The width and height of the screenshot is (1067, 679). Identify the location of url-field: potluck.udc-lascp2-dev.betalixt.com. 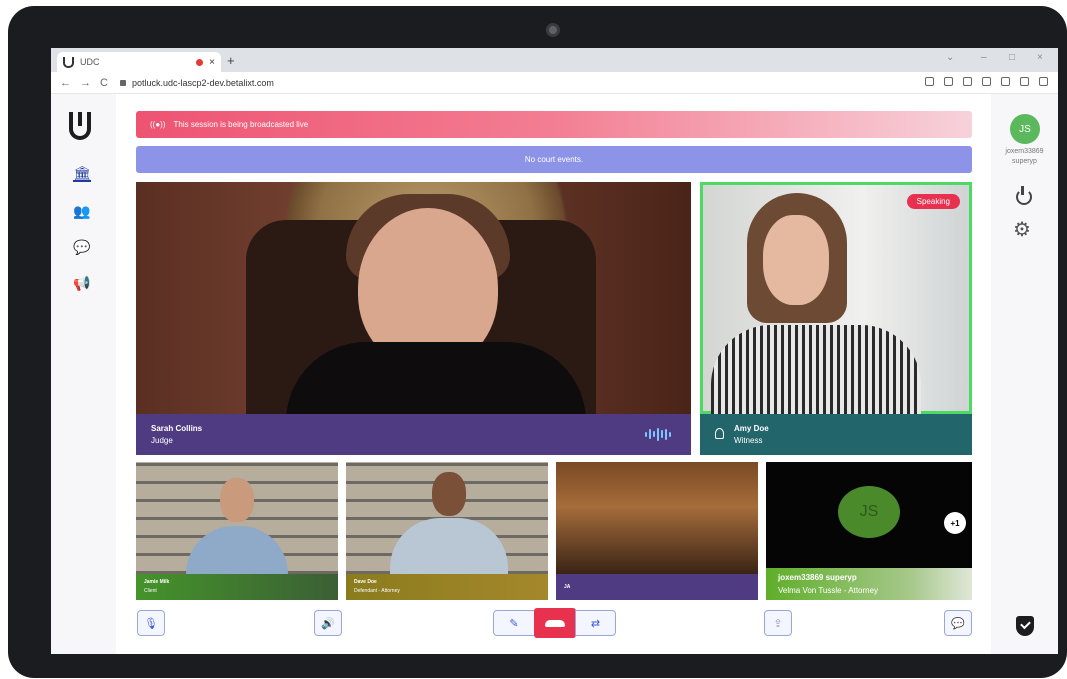
(196, 82).